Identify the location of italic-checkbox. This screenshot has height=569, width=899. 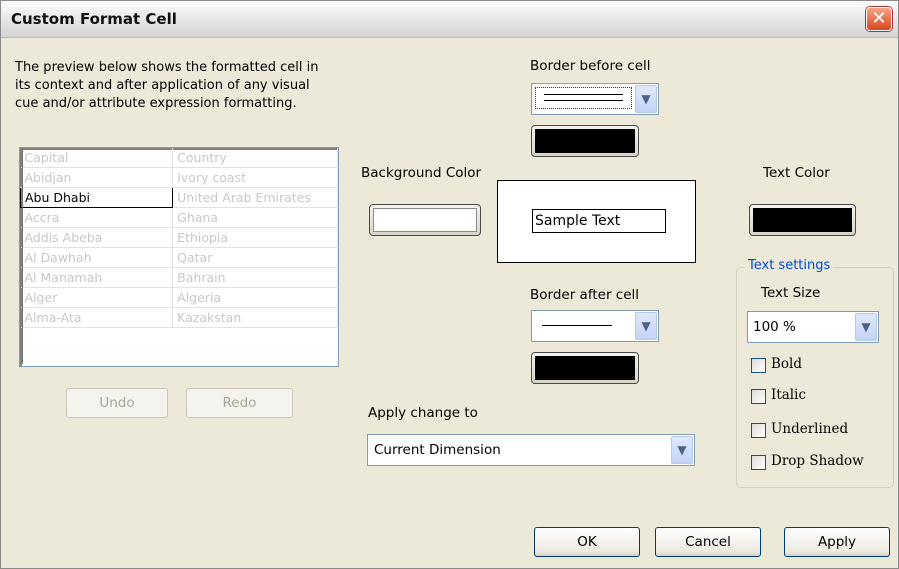
(758, 396).